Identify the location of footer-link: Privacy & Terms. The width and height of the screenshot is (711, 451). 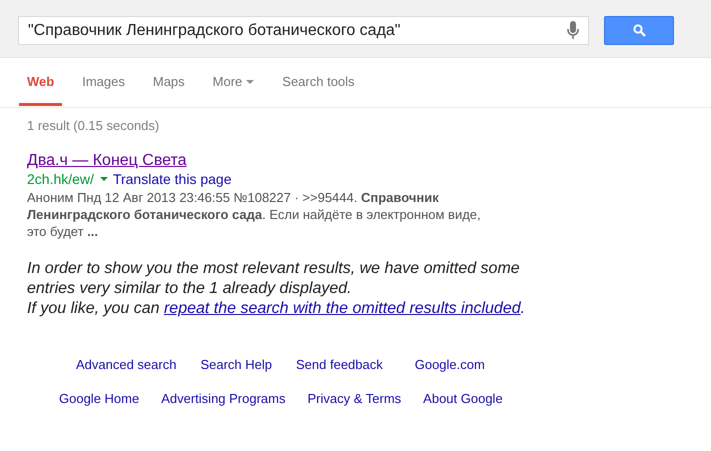
(355, 398).